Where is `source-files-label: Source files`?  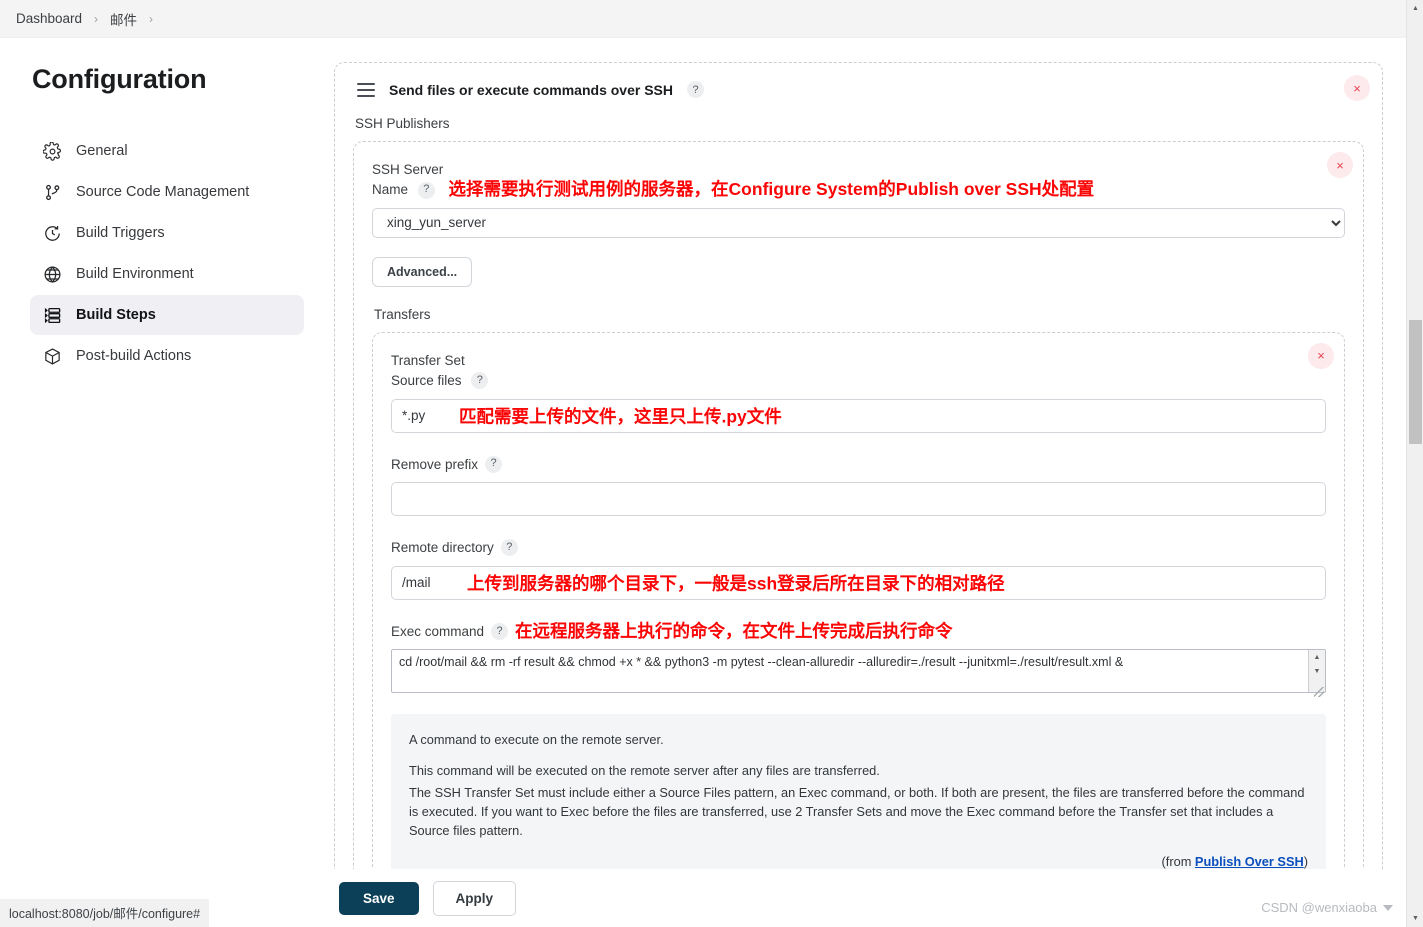 source-files-label: Source files is located at coordinates (426, 380).